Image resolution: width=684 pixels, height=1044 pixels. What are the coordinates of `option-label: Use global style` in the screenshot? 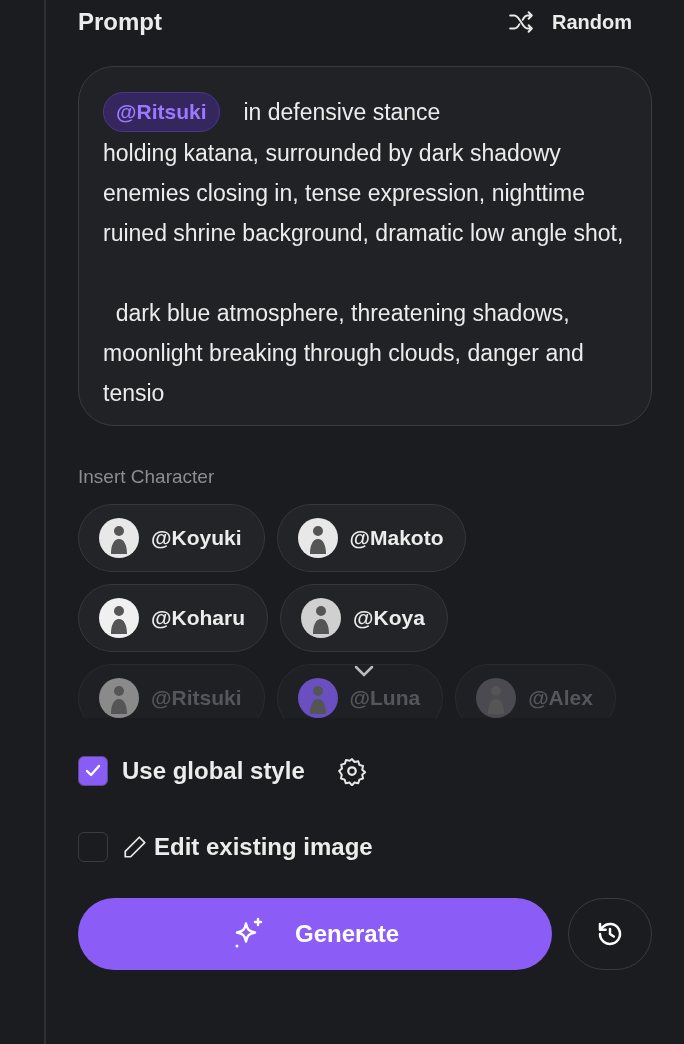 It's located at (213, 771).